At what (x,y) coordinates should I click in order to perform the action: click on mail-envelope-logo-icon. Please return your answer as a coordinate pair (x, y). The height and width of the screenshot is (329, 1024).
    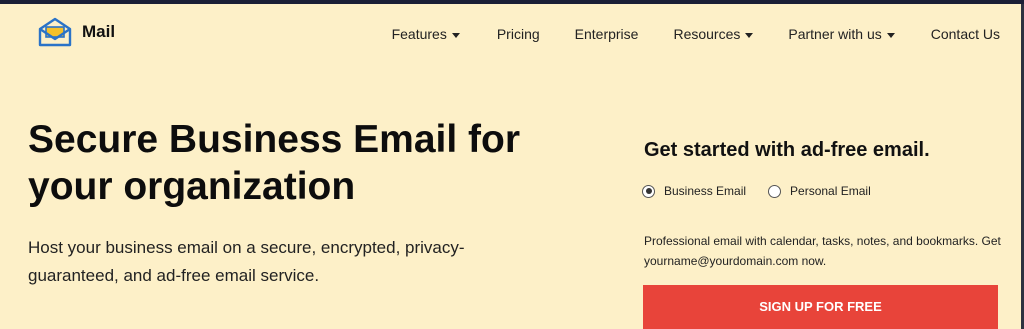
    Looking at the image, I should click on (55, 32).